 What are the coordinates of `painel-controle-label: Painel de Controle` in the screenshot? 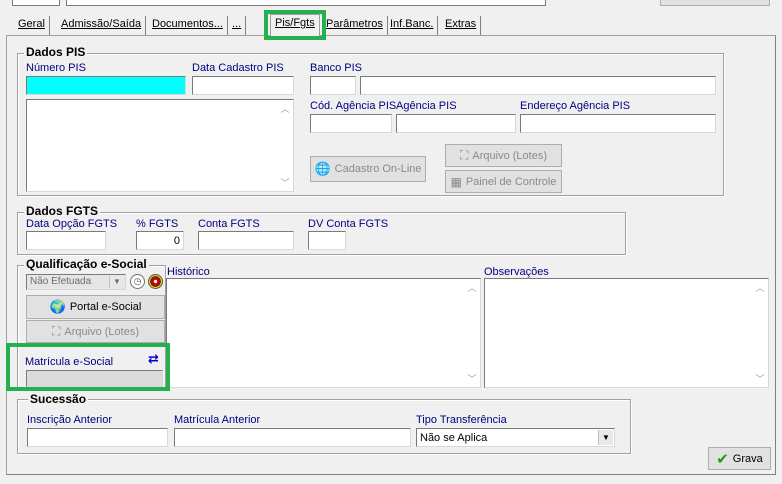 It's located at (511, 181).